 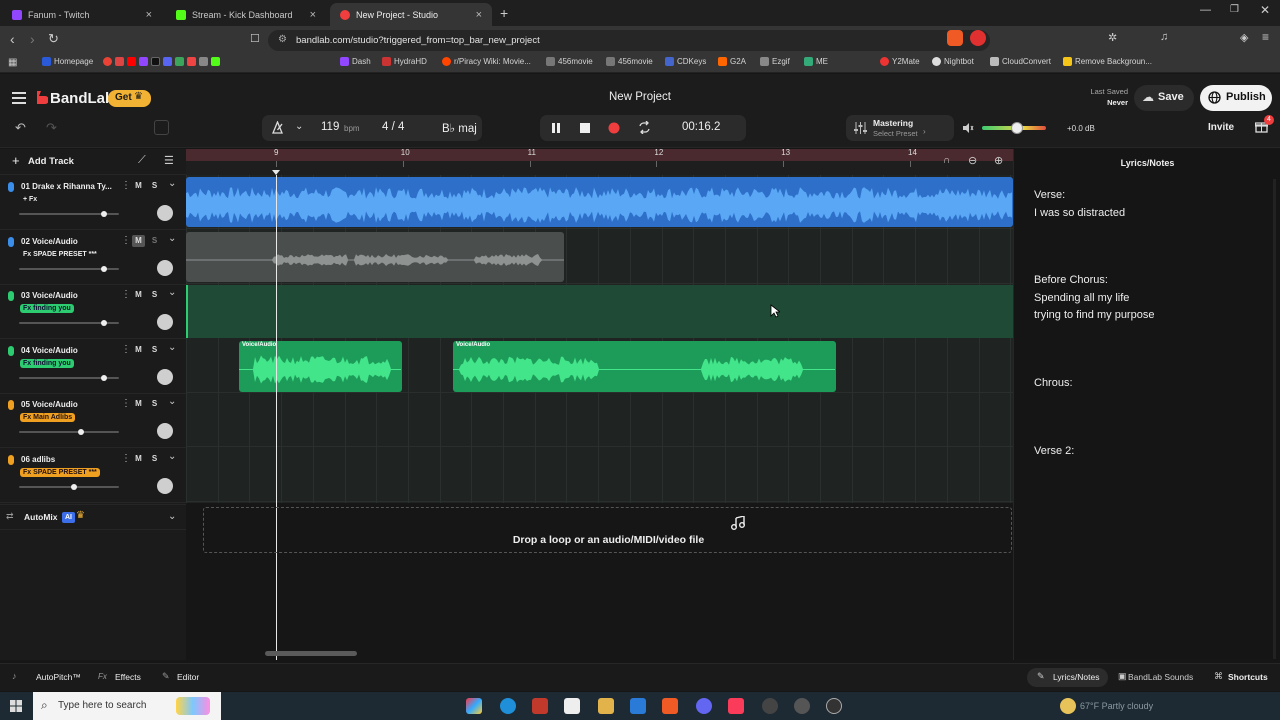 What do you see at coordinates (277, 127) in the screenshot?
I see `metronome-icon` at bounding box center [277, 127].